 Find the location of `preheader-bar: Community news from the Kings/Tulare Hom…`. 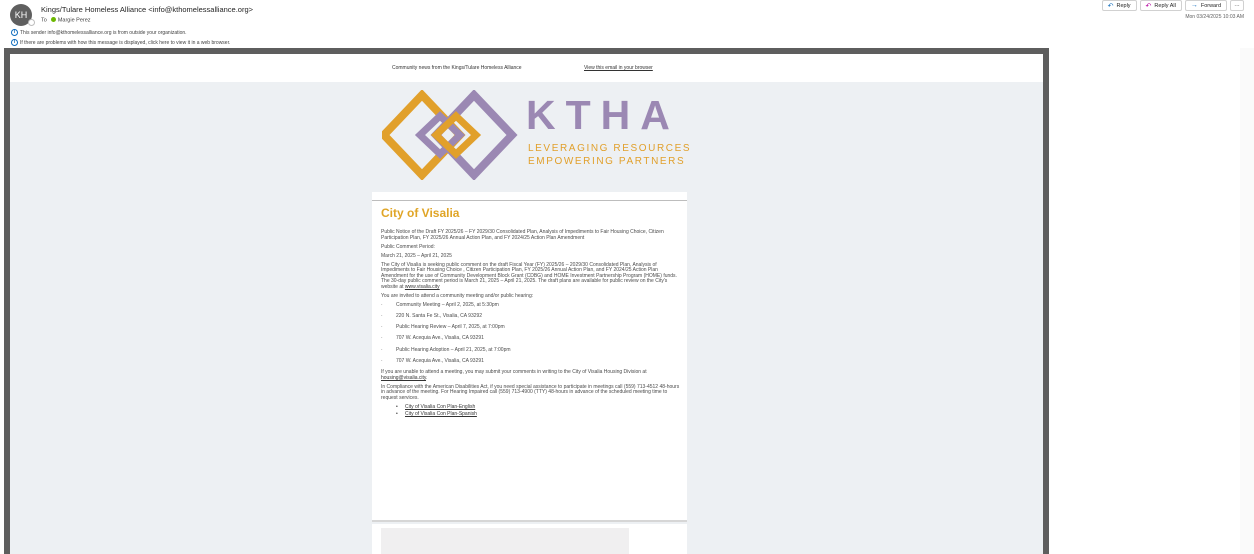

preheader-bar: Community news from the Kings/Tulare Hom… is located at coordinates (526, 68).